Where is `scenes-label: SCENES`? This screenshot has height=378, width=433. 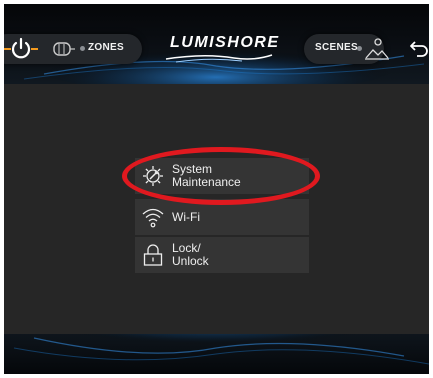 scenes-label: SCENES is located at coordinates (336, 47).